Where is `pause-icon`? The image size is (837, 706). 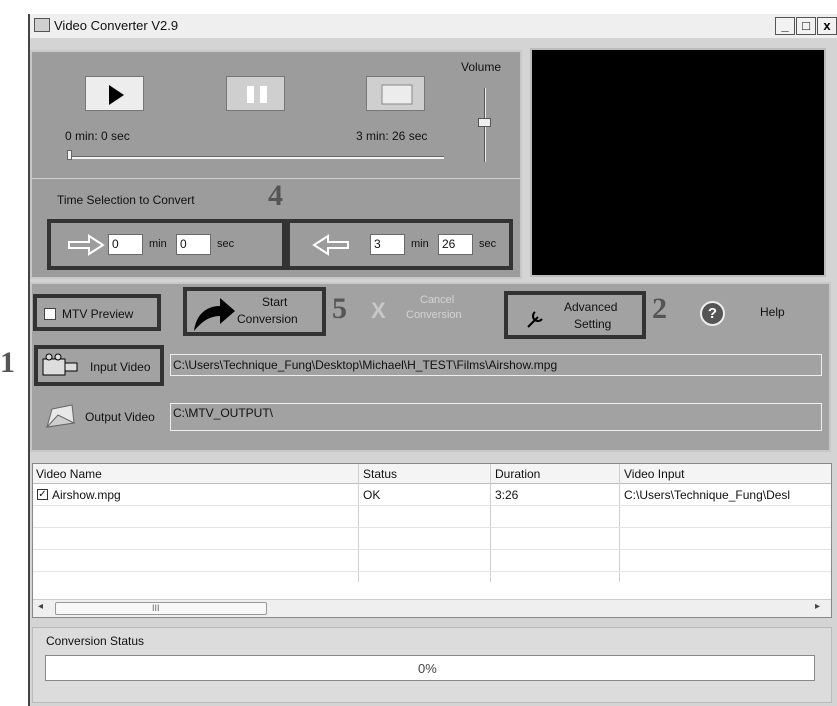 pause-icon is located at coordinates (257, 94).